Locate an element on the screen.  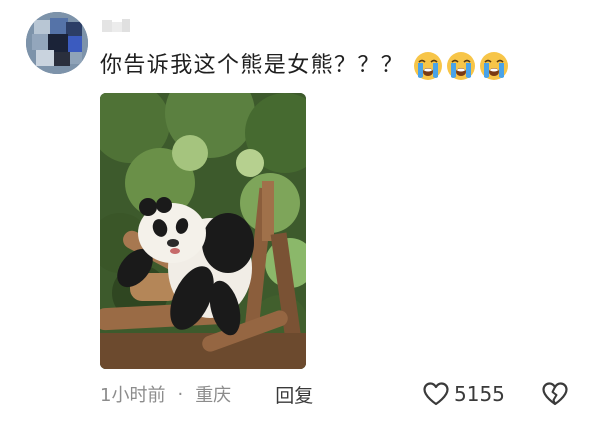
comment-text: 你告诉我这个熊是女熊？？？ is located at coordinates (305, 66).